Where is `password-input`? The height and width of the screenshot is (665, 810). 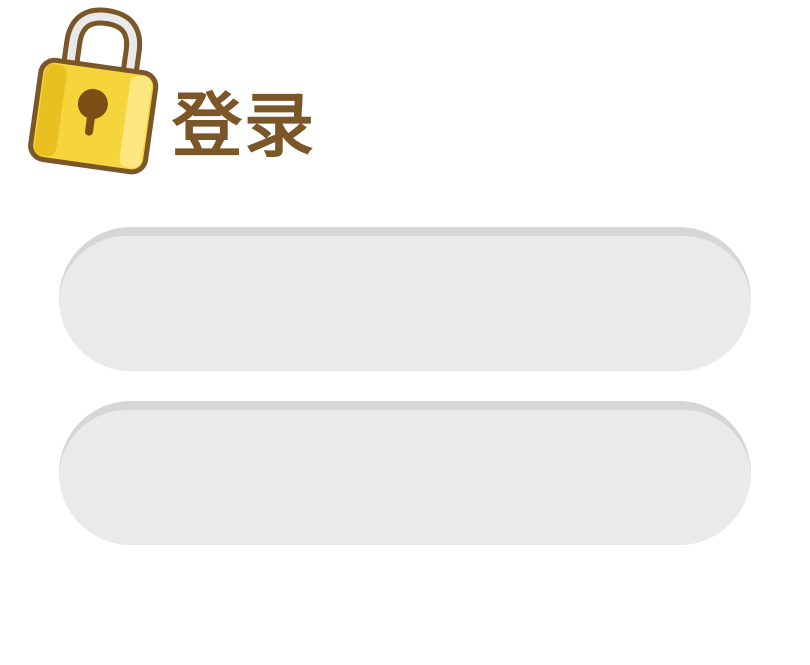
password-input is located at coordinates (407, 483).